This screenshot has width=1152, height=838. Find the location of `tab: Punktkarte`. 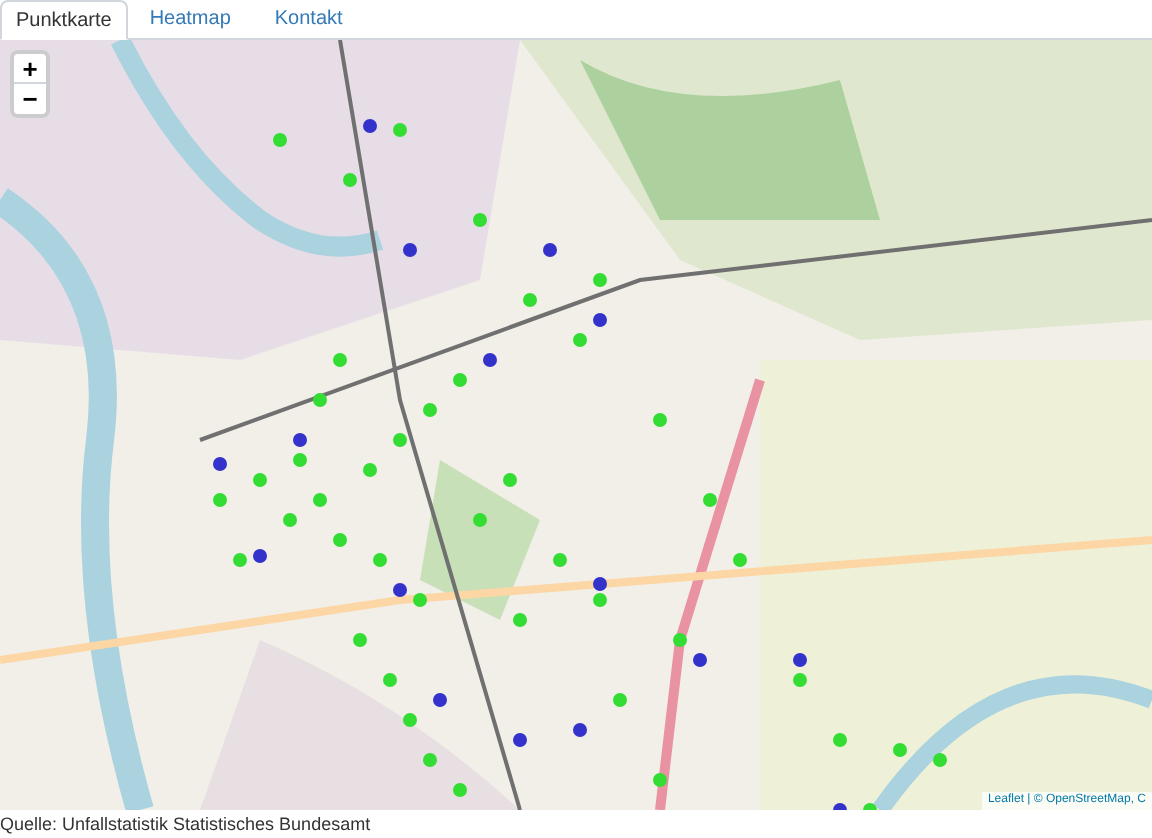

tab: Punktkarte is located at coordinates (64, 20).